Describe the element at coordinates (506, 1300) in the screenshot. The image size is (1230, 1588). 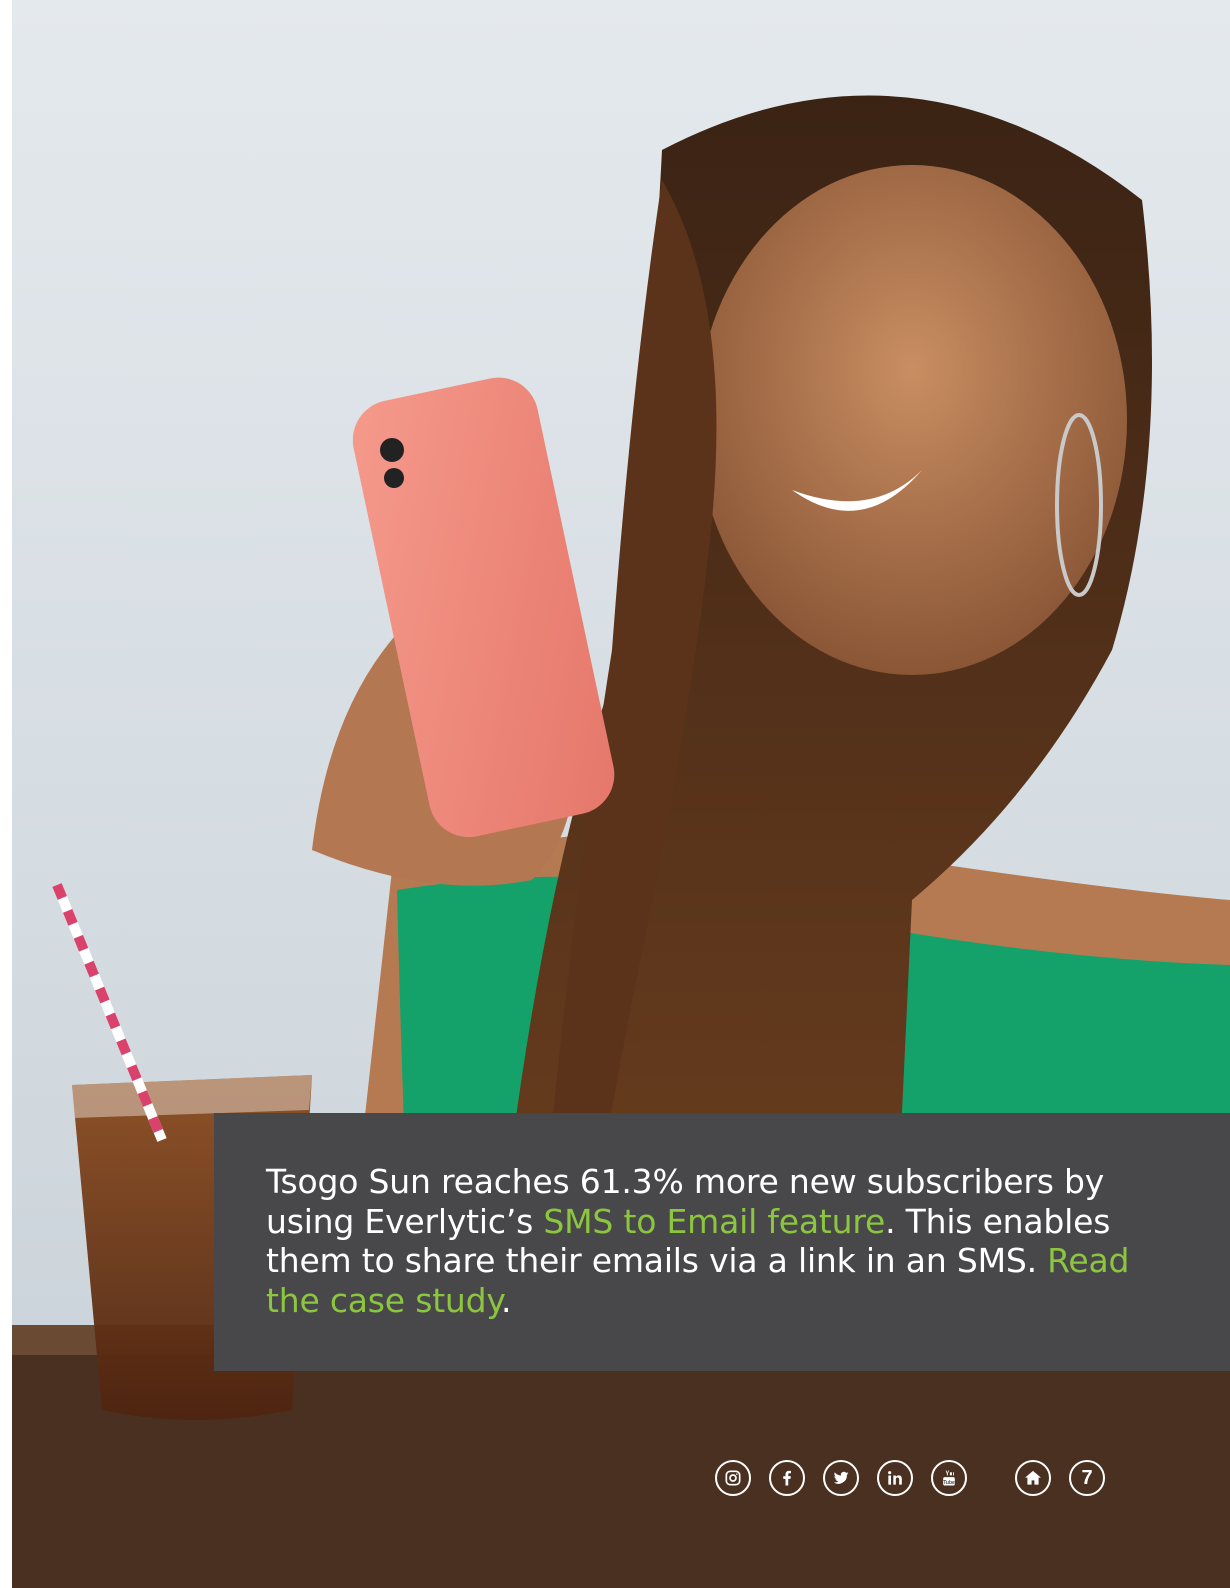
I see `callout-text-suffix: .` at that location.